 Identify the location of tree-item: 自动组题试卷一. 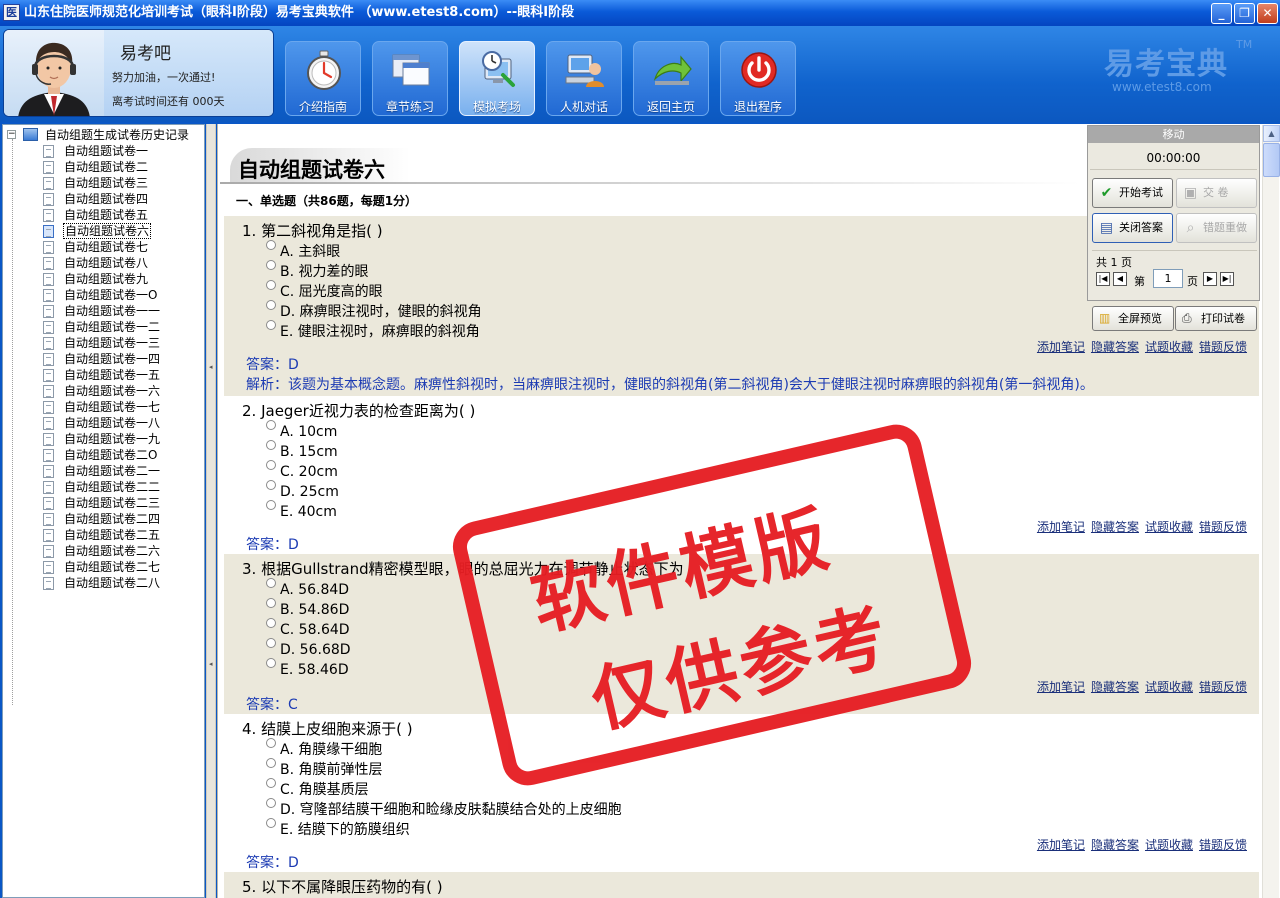
(103, 151).